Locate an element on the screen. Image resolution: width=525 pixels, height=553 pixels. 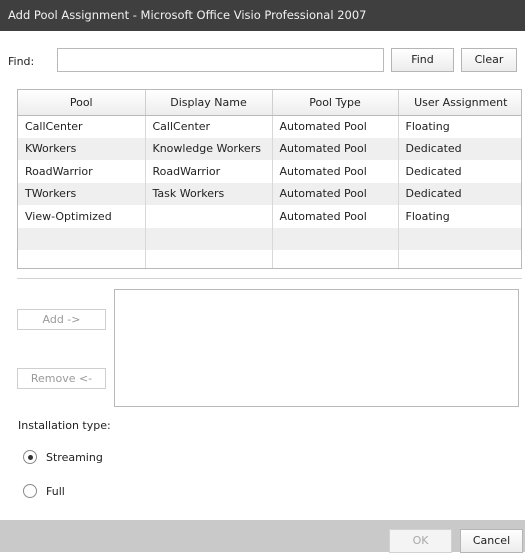
installation-type-label: Installation type: is located at coordinates (64, 425).